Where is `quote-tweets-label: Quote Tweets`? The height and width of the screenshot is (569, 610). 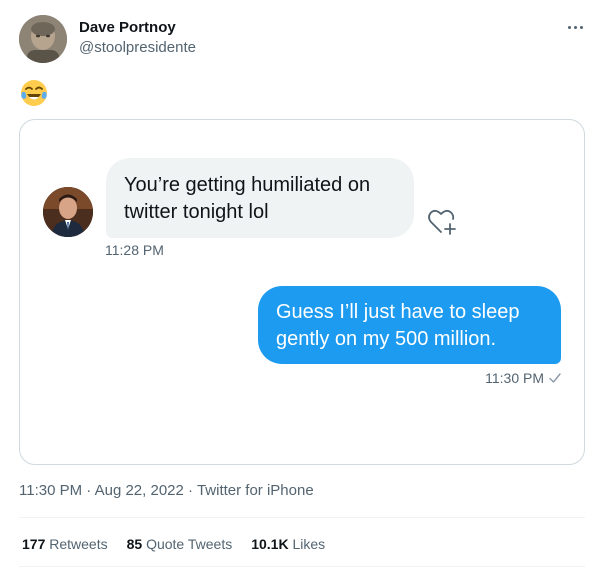
quote-tweets-label: Quote Tweets is located at coordinates (189, 544).